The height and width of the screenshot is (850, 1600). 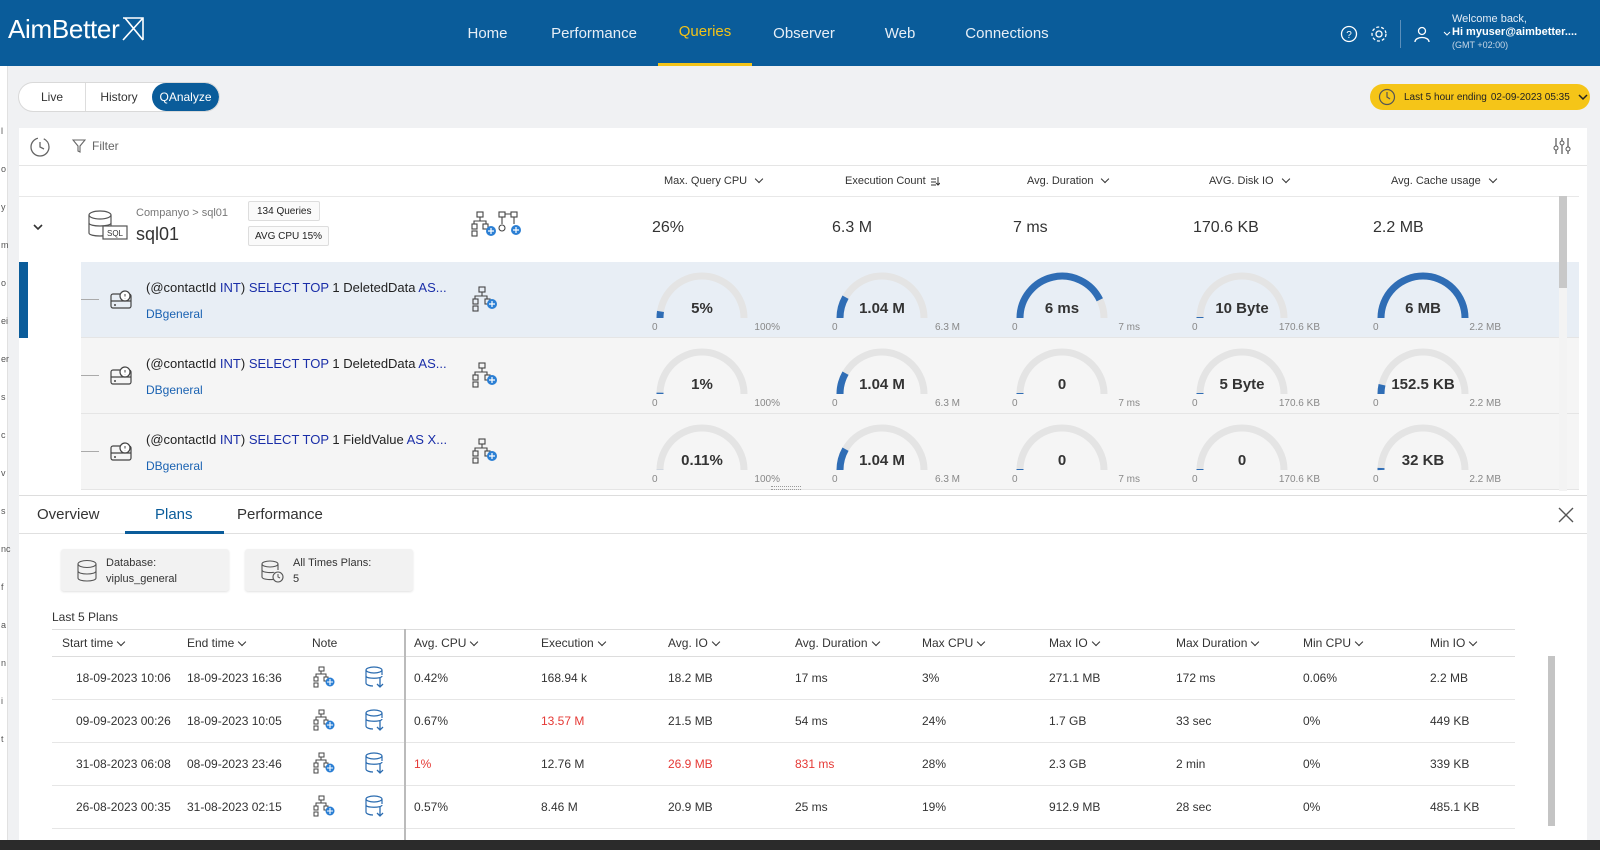 What do you see at coordinates (77, 29) in the screenshot?
I see `app-logo: AimBetter` at bounding box center [77, 29].